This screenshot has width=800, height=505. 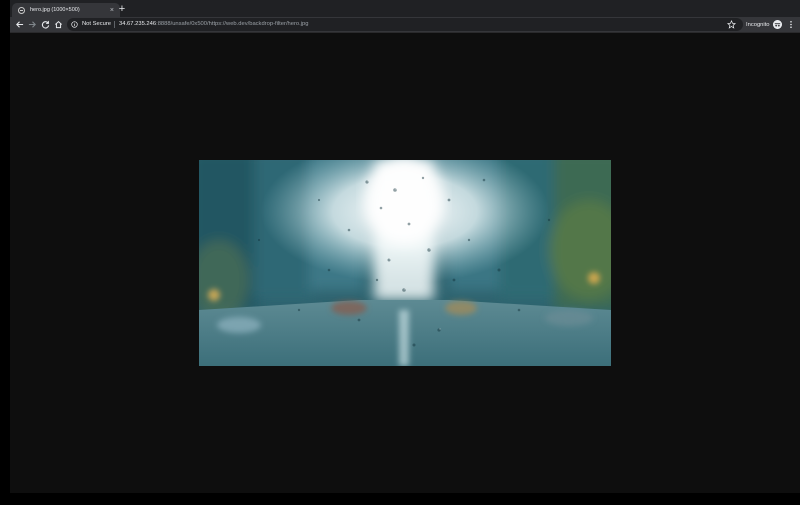 I want to click on more-menu-icon, so click(x=791, y=24).